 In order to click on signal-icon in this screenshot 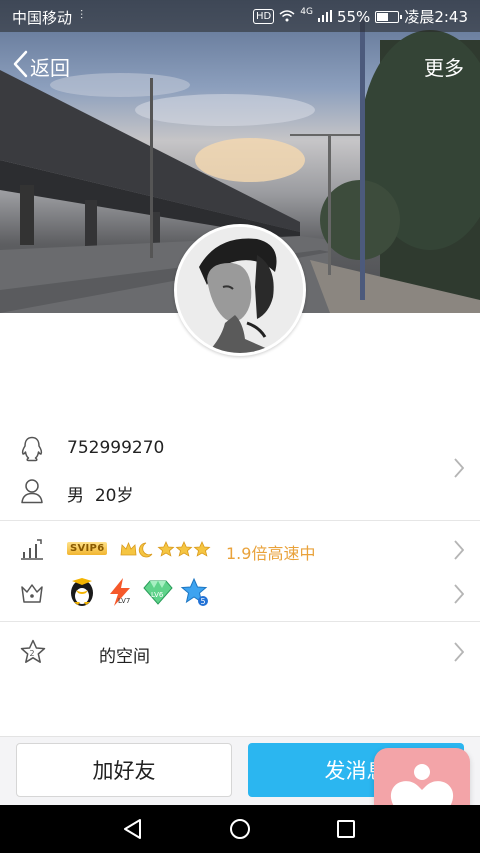, I will do `click(324, 17)`.